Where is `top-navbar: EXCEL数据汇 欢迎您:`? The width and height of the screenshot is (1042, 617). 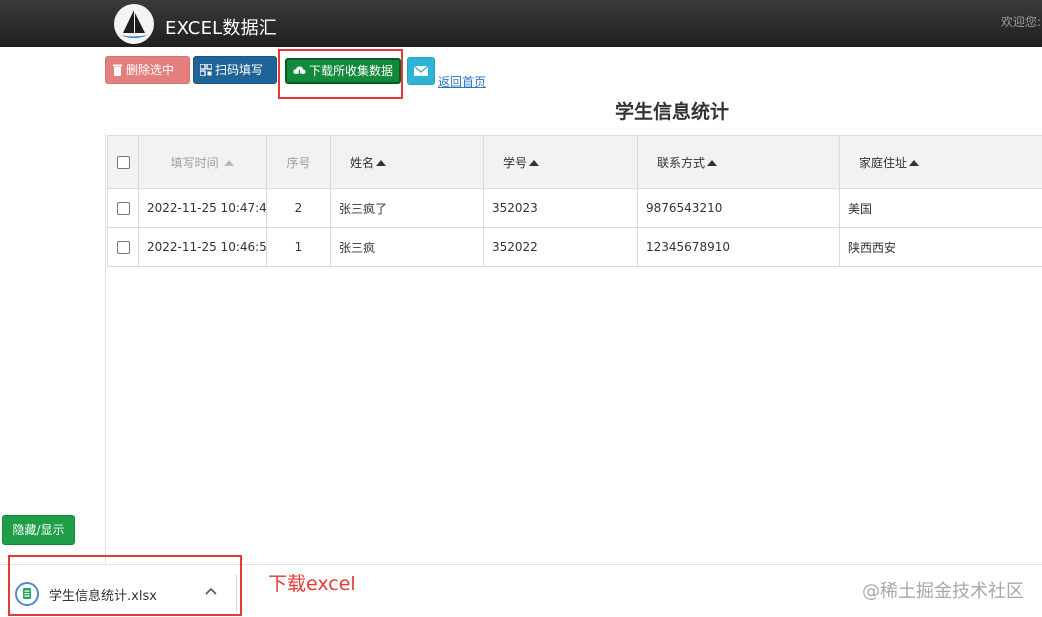
top-navbar: EXCEL数据汇 欢迎您: is located at coordinates (521, 23).